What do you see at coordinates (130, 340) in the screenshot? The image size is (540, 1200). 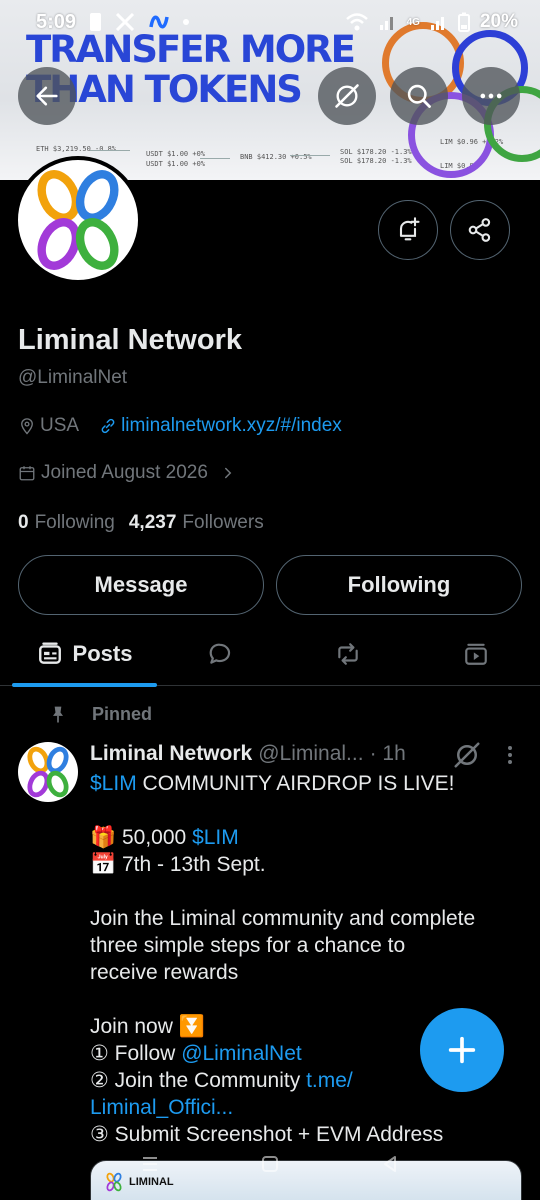 I see `profile-name: Liminal Network` at bounding box center [130, 340].